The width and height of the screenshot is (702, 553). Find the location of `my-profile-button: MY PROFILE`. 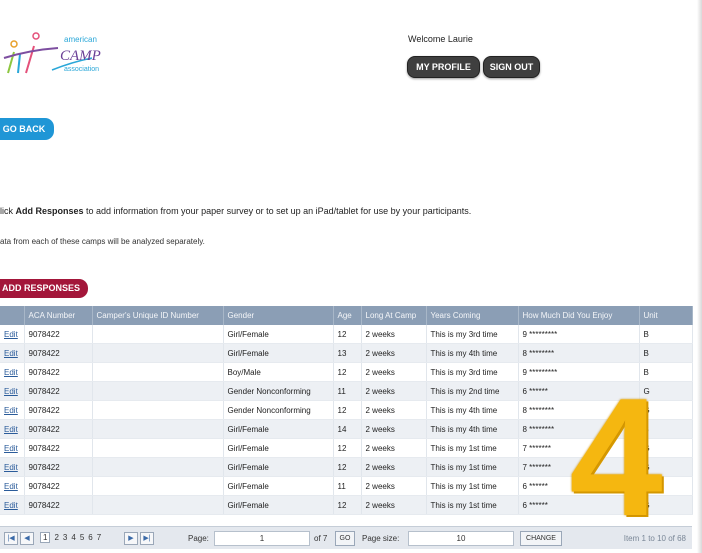

my-profile-button: MY PROFILE is located at coordinates (443, 67).